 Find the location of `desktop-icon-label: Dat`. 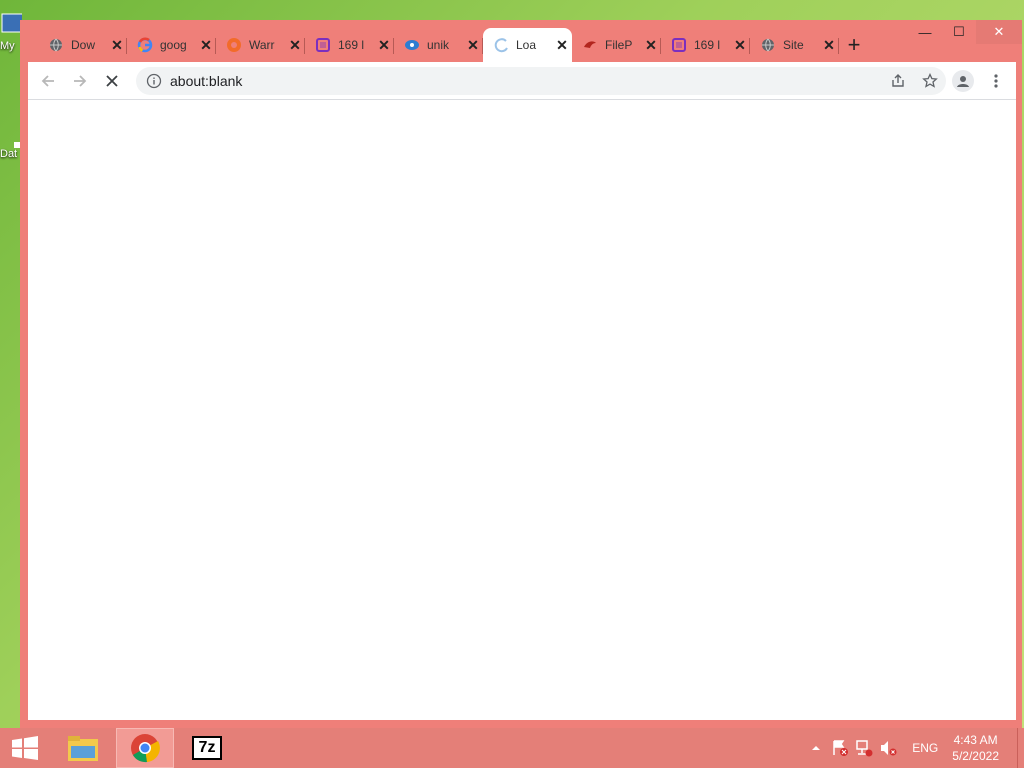

desktop-icon-label: Dat is located at coordinates (9, 154).